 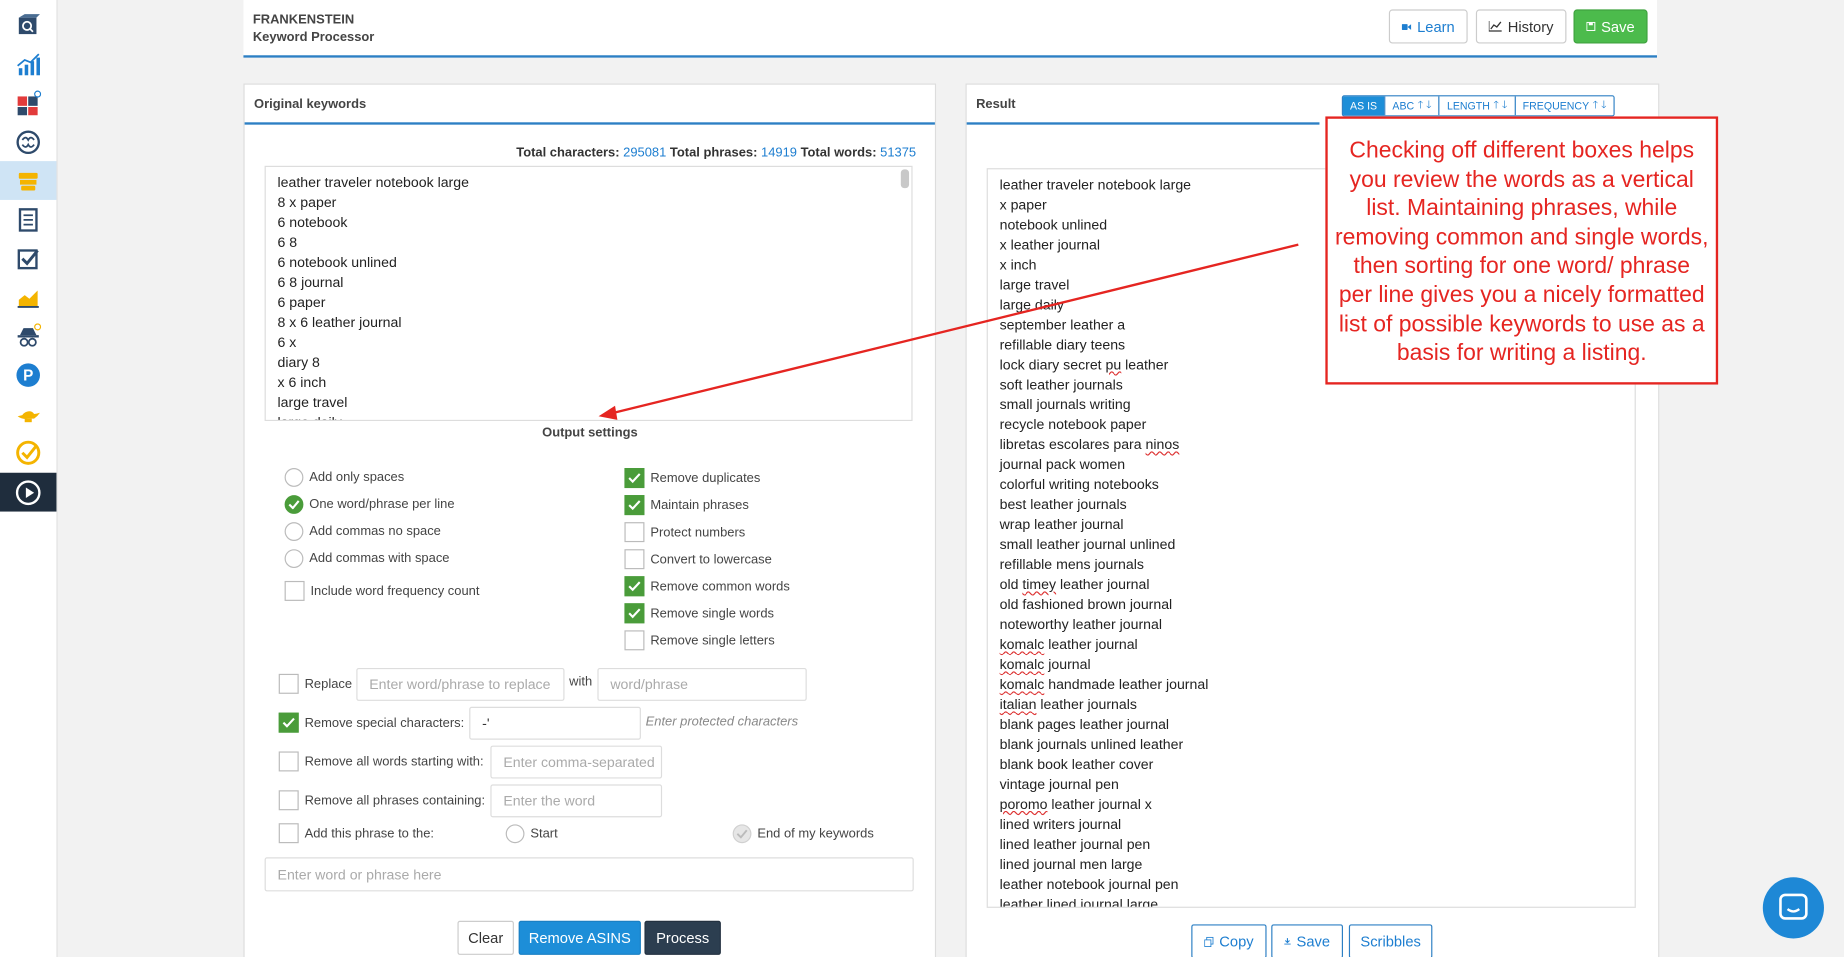 I want to click on checkbox-label: Remove all words starting with:, so click(x=394, y=761).